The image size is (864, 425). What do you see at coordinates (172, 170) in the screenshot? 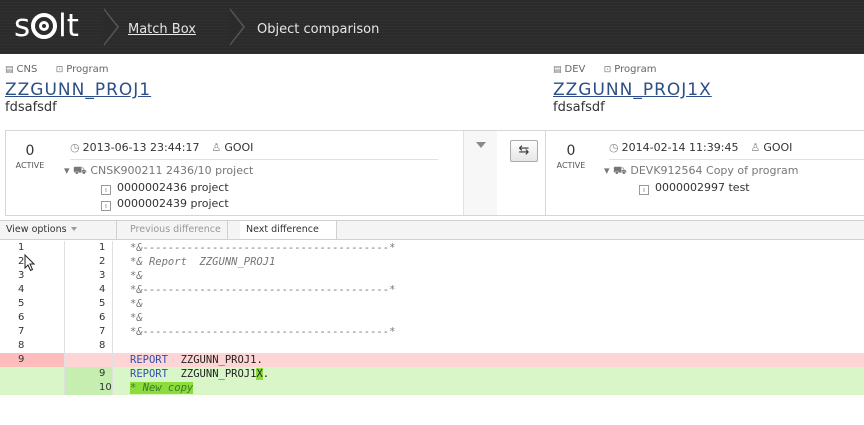
I see `left-transport-label: CNSK900211 2436/10 project` at bounding box center [172, 170].